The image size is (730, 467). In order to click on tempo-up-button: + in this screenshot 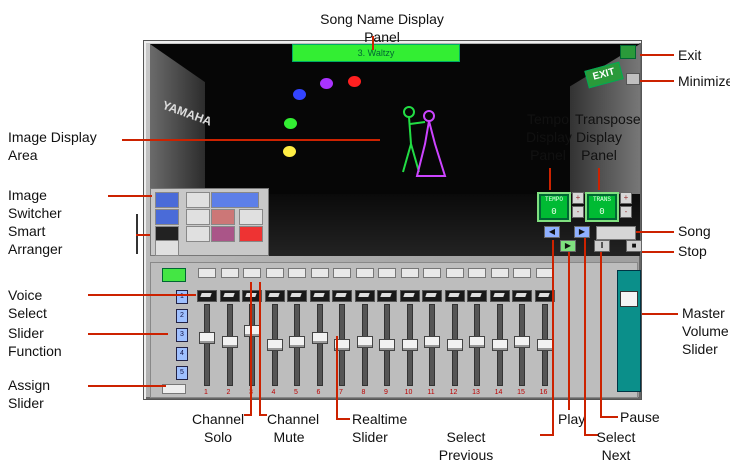, I will do `click(578, 198)`.